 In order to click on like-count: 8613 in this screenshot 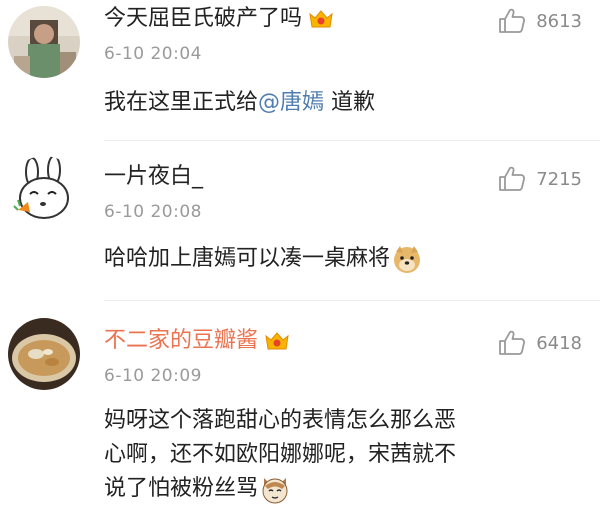, I will do `click(559, 21)`.